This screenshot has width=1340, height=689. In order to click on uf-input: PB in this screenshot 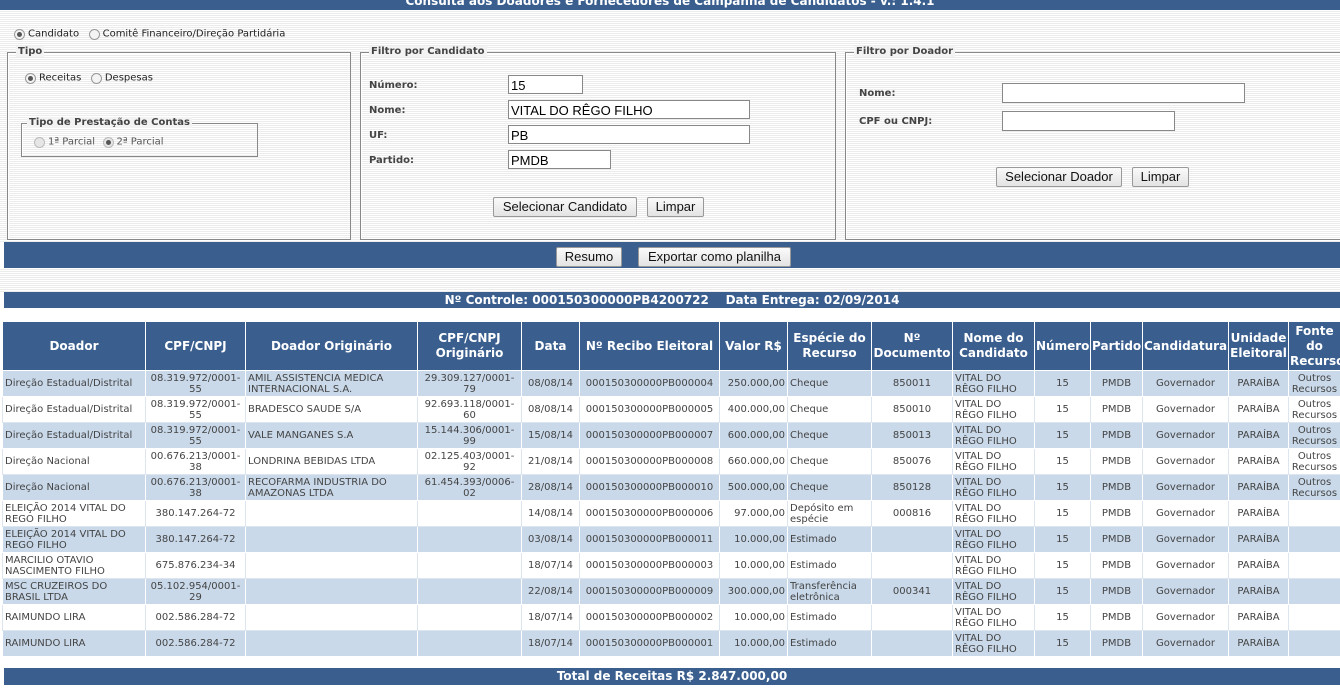, I will do `click(629, 134)`.